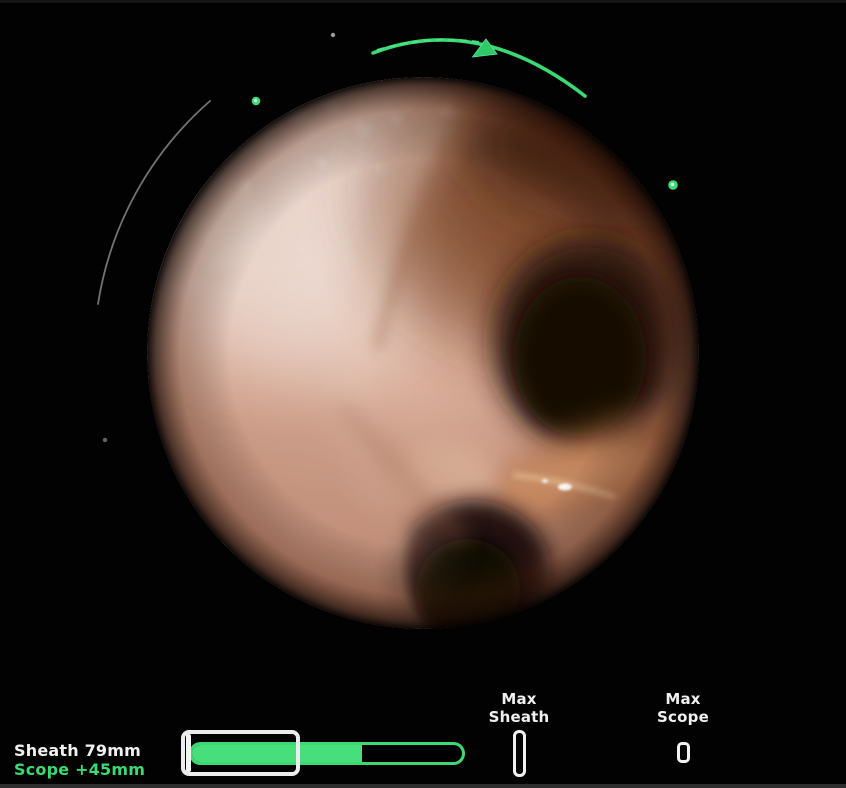  I want to click on max-sheath-label-line1: Max, so click(519, 699).